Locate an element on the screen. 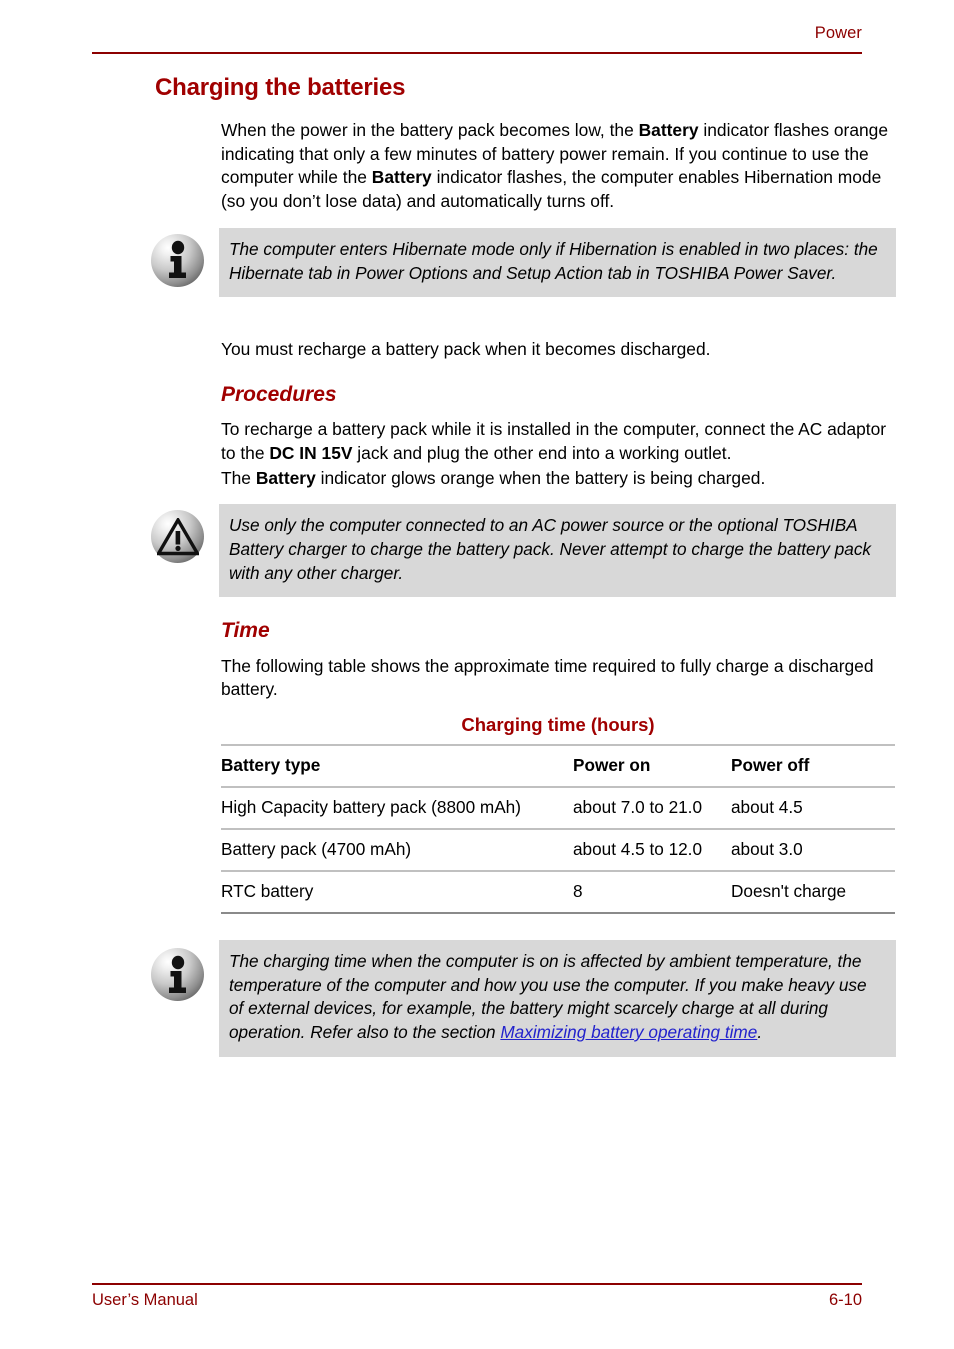 This screenshot has width=954, height=1349. caution-icon is located at coordinates (177, 537).